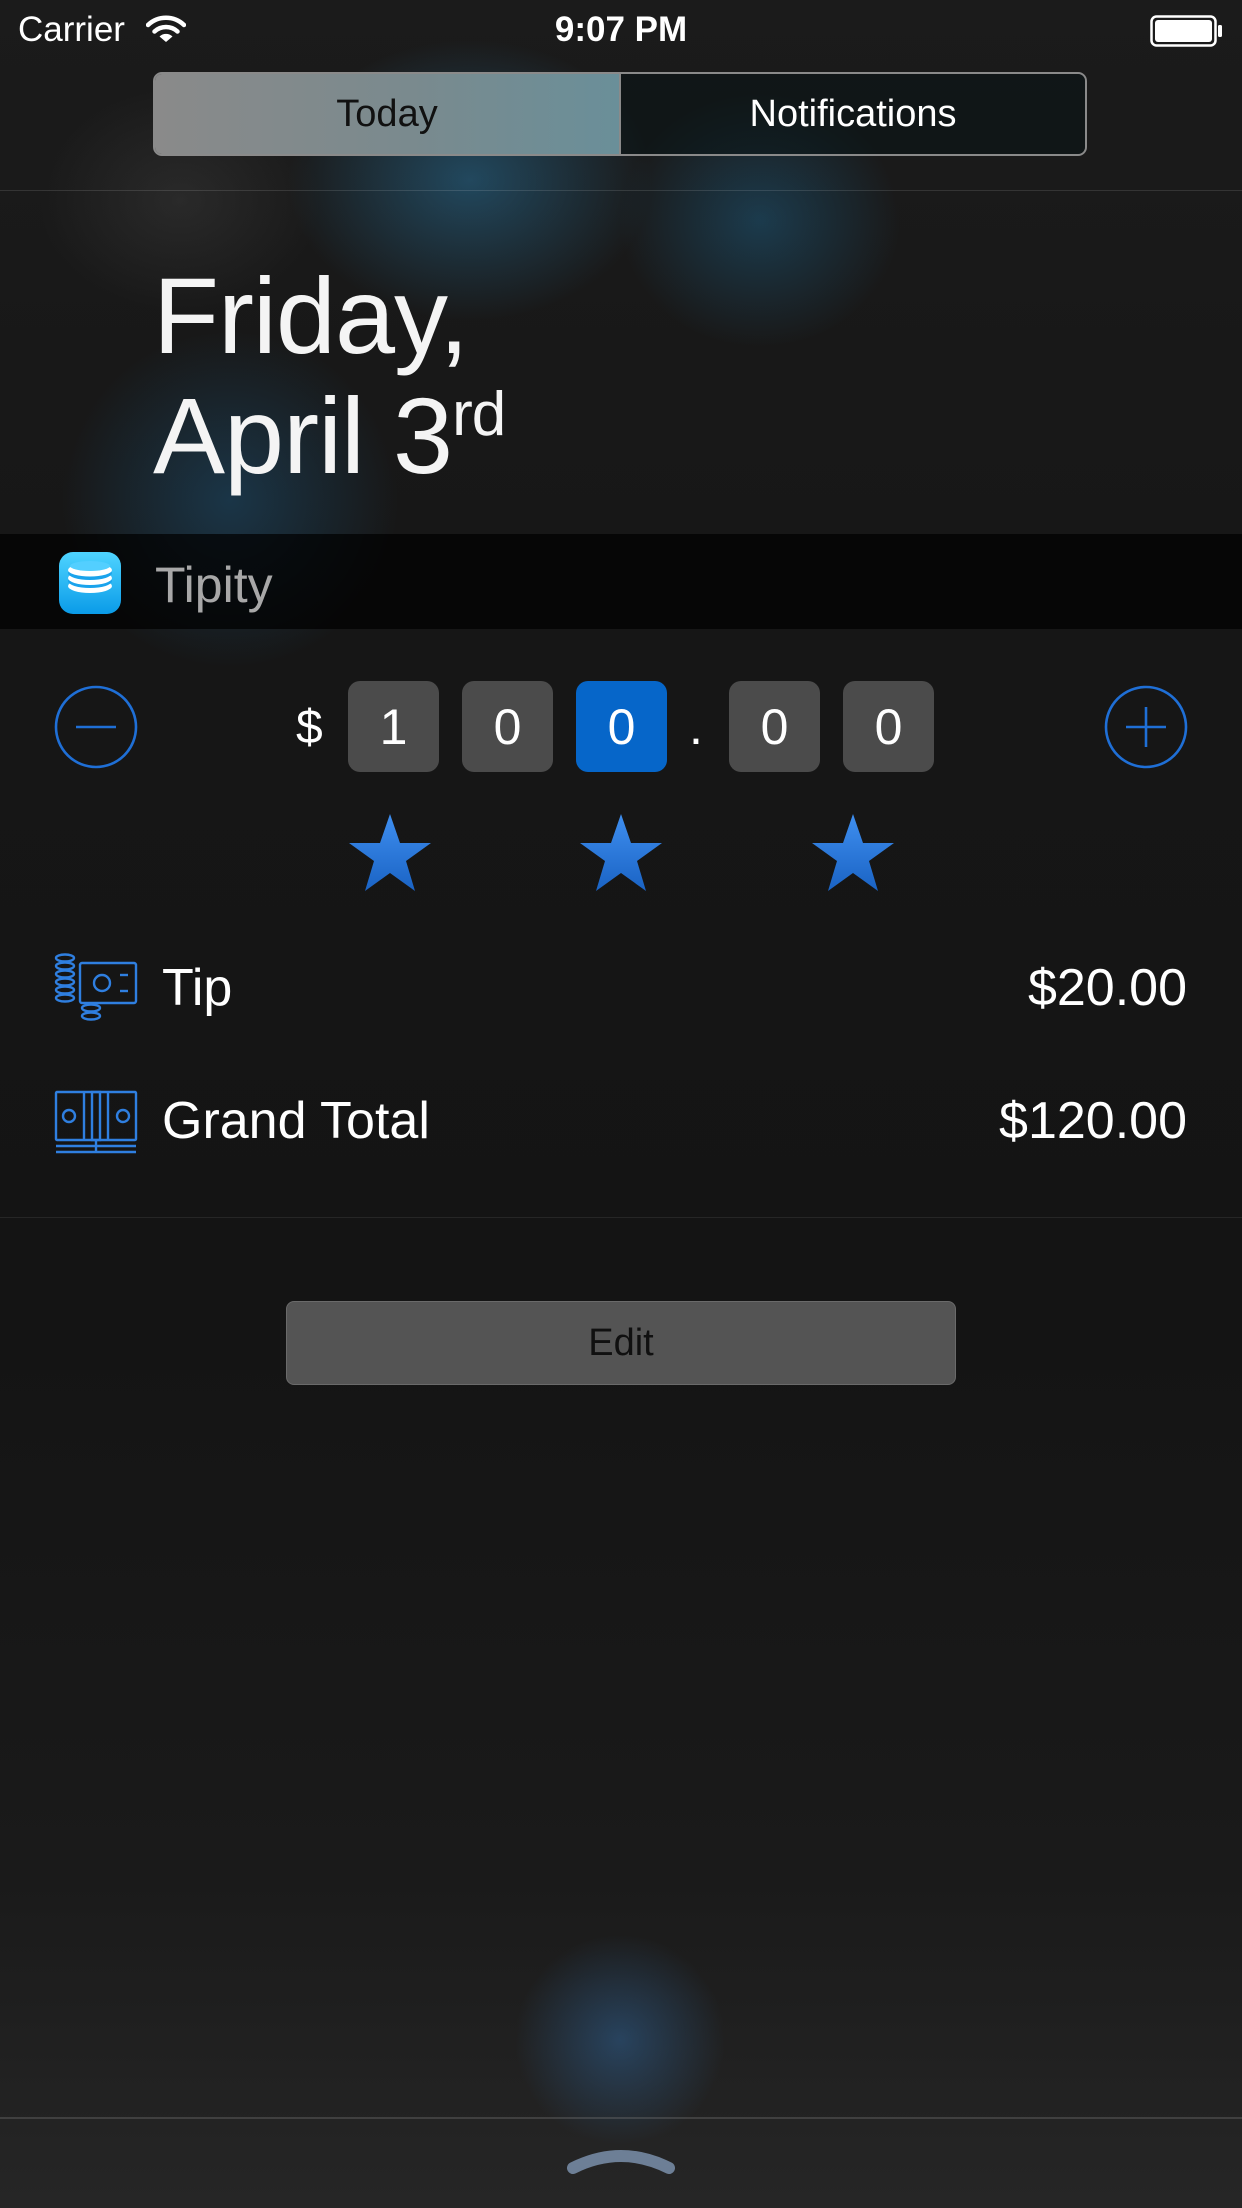 The width and height of the screenshot is (1242, 2208). What do you see at coordinates (621, 726) in the screenshot?
I see `amount-digit-units-selected: 0` at bounding box center [621, 726].